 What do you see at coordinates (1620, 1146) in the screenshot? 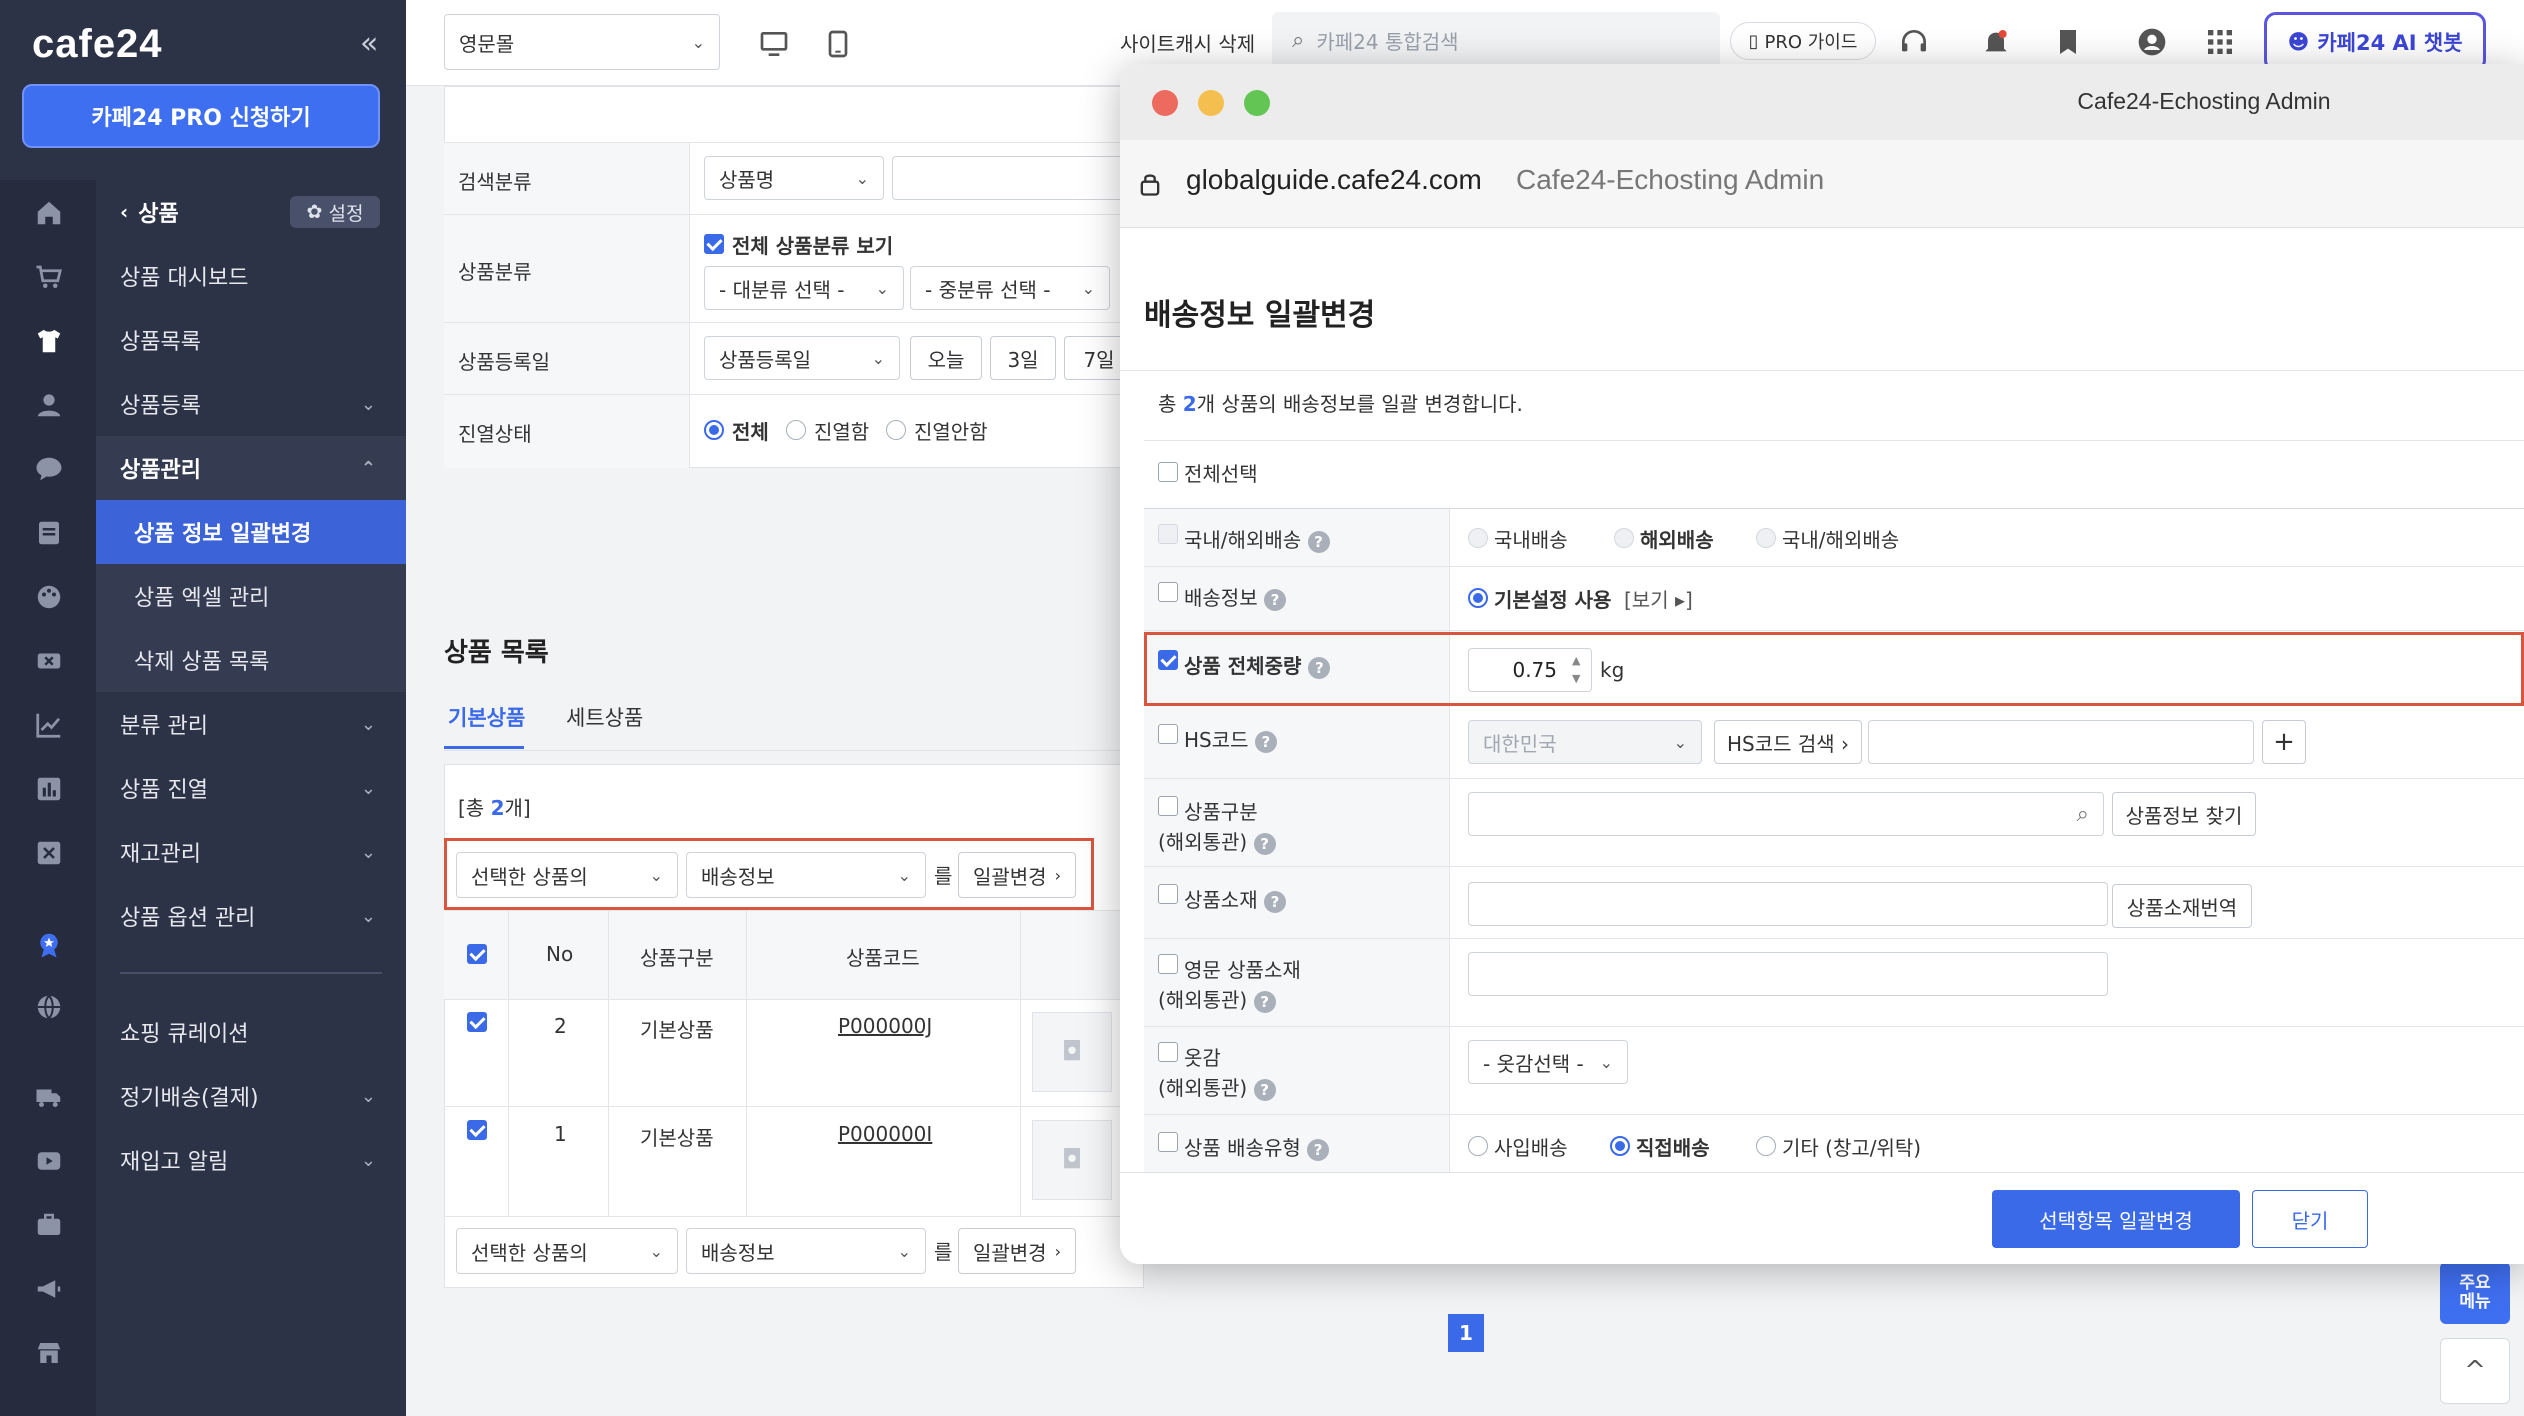
I see `direct-delivery-radio` at bounding box center [1620, 1146].